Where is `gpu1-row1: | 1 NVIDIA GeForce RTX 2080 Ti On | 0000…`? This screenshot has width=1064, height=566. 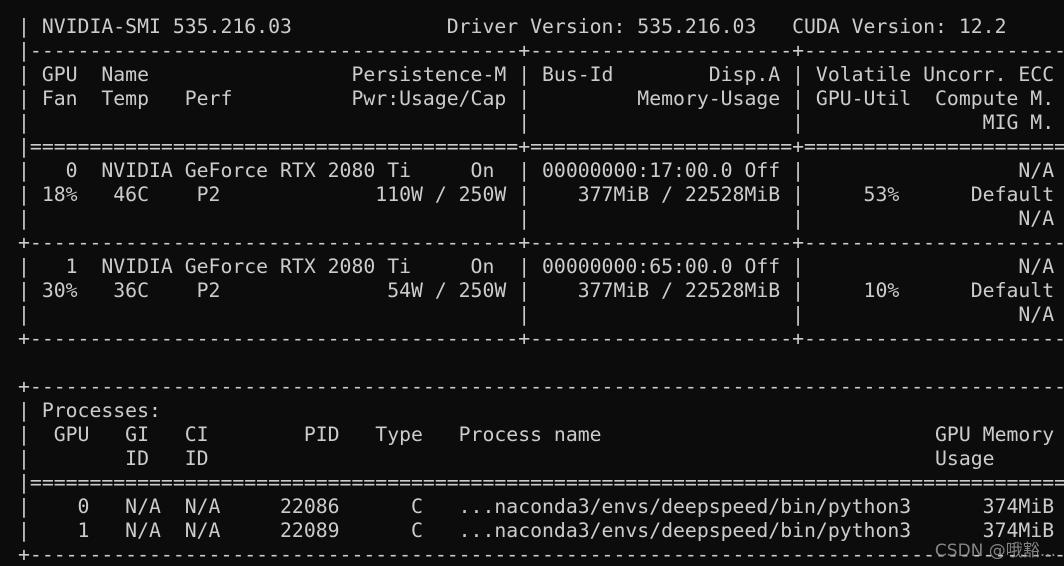 gpu1-row1: | 1 NVIDIA GeForce RTX 2080 Ti On | 0000… is located at coordinates (541, 266).